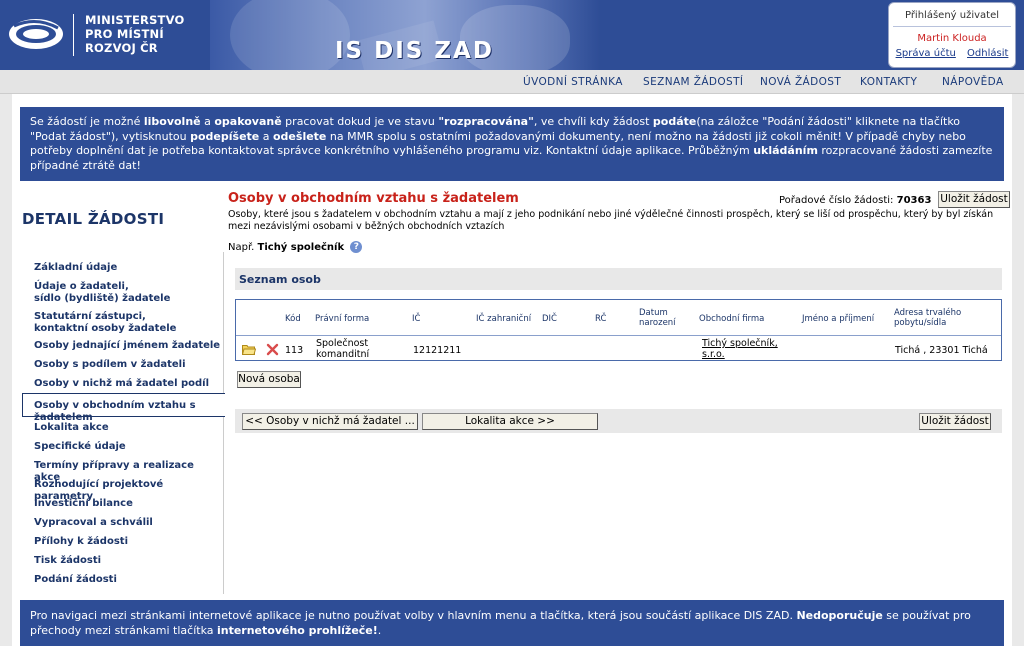 Image resolution: width=1024 pixels, height=646 pixels. I want to click on section-attachments: Přílohy k žádosti, so click(81, 542).